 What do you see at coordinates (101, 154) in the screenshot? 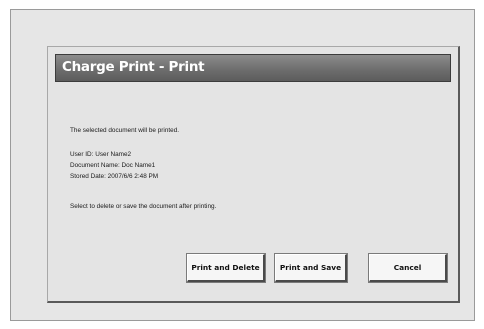
I see `user-id-text: User ID: User Name2` at bounding box center [101, 154].